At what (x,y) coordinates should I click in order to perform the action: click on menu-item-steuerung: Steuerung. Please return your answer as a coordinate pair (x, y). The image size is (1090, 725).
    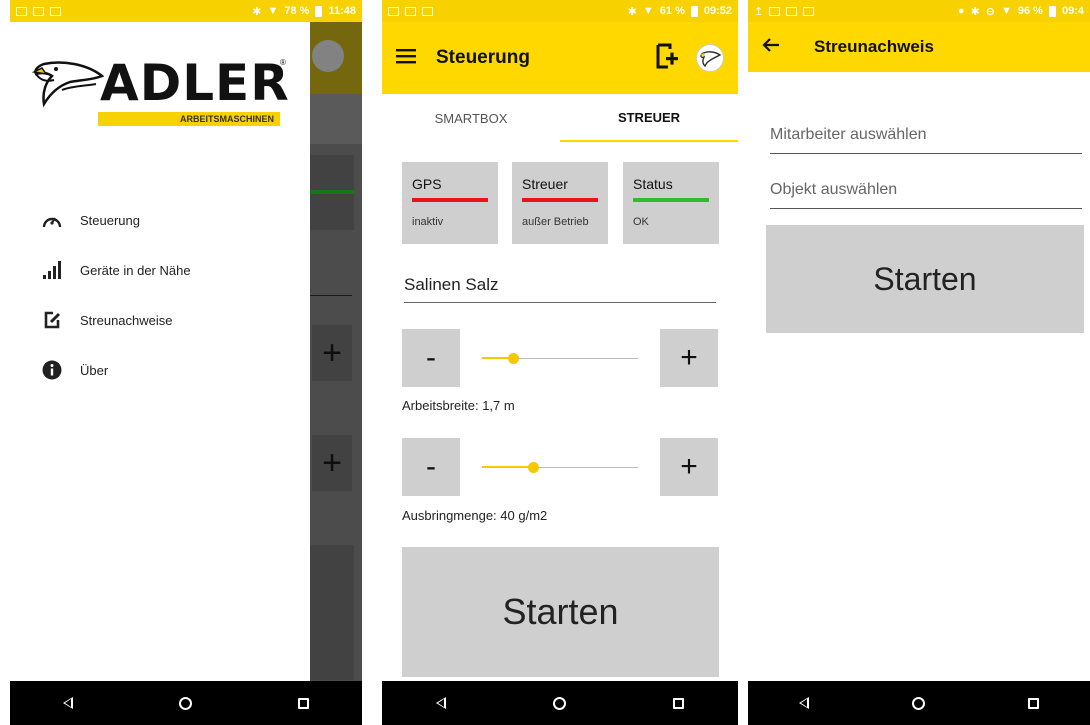
    Looking at the image, I should click on (91, 220).